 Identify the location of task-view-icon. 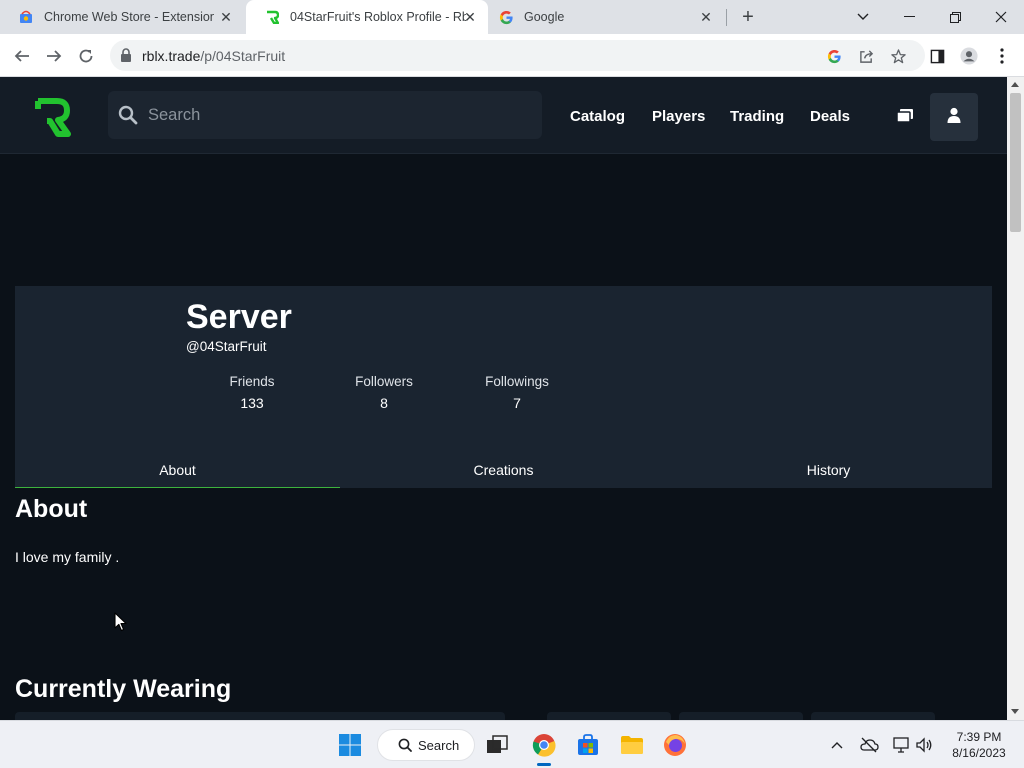
(497, 745).